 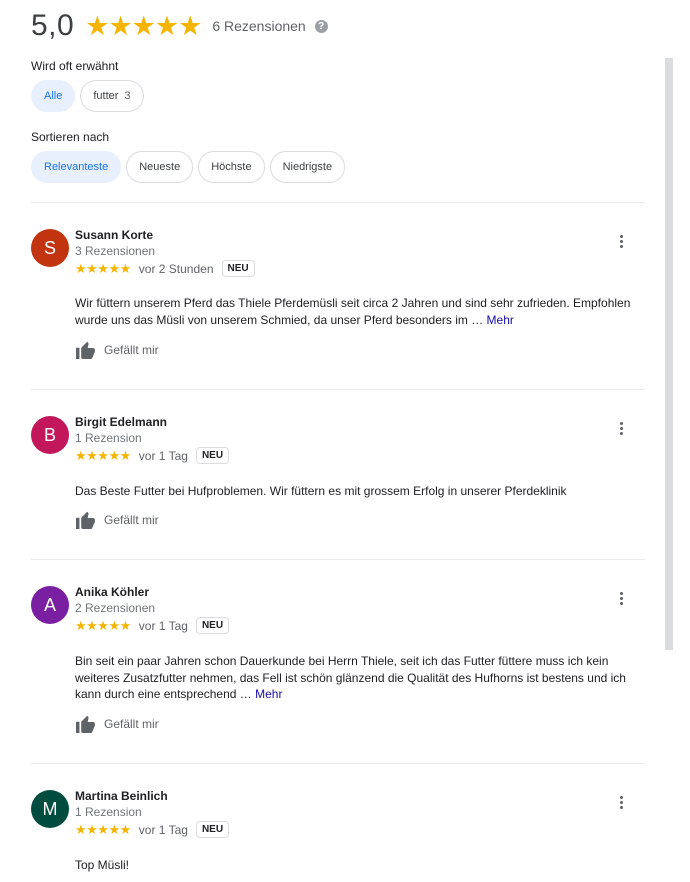 What do you see at coordinates (70, 137) in the screenshot?
I see `sort-label: Sortieren nach` at bounding box center [70, 137].